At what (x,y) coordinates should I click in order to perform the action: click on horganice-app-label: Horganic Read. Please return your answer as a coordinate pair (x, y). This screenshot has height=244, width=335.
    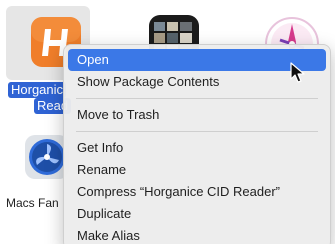
    Looking at the image, I should click on (40, 98).